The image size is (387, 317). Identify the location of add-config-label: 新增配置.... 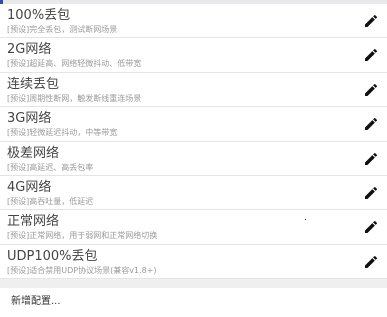
(36, 301).